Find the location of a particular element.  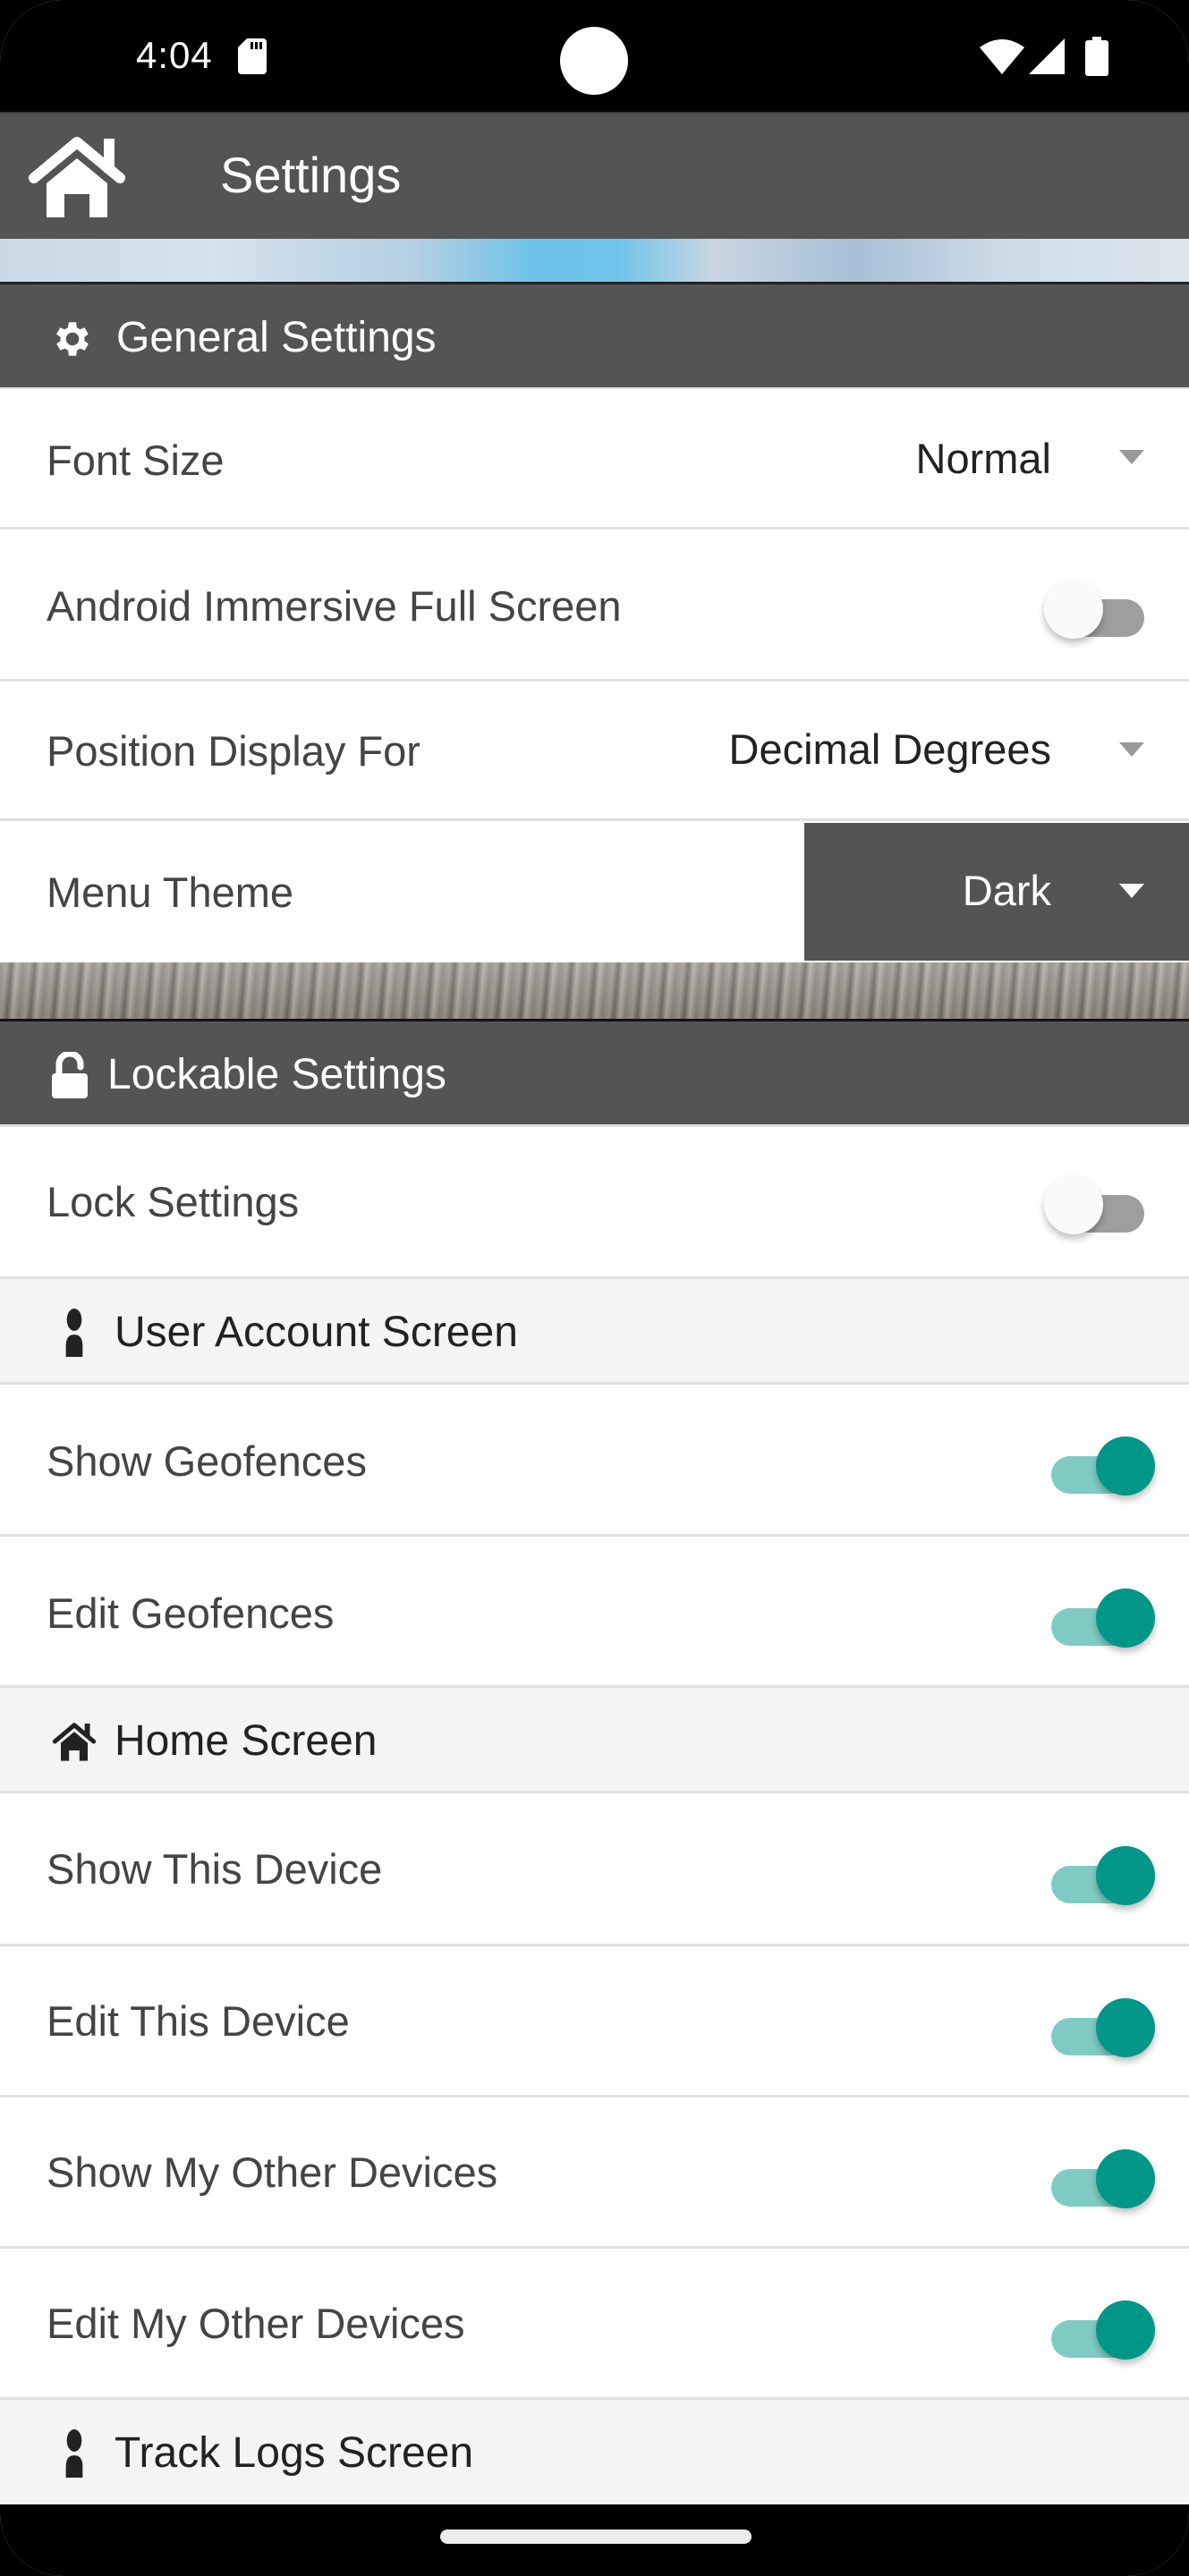

list-item: Show My Other Devices is located at coordinates (594, 2173).